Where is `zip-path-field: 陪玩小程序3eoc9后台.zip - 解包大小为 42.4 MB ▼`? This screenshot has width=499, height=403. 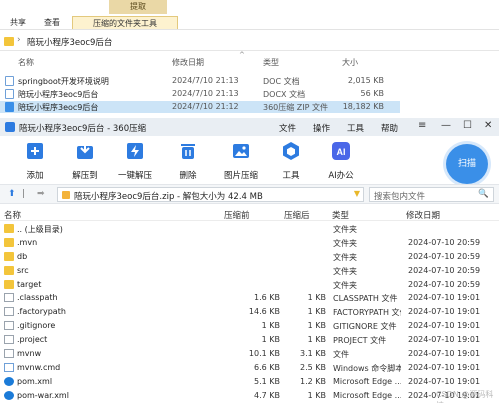 zip-path-field: 陪玩小程序3eoc9后台.zip - 解包大小为 42.4 MB ▼ is located at coordinates (210, 194).